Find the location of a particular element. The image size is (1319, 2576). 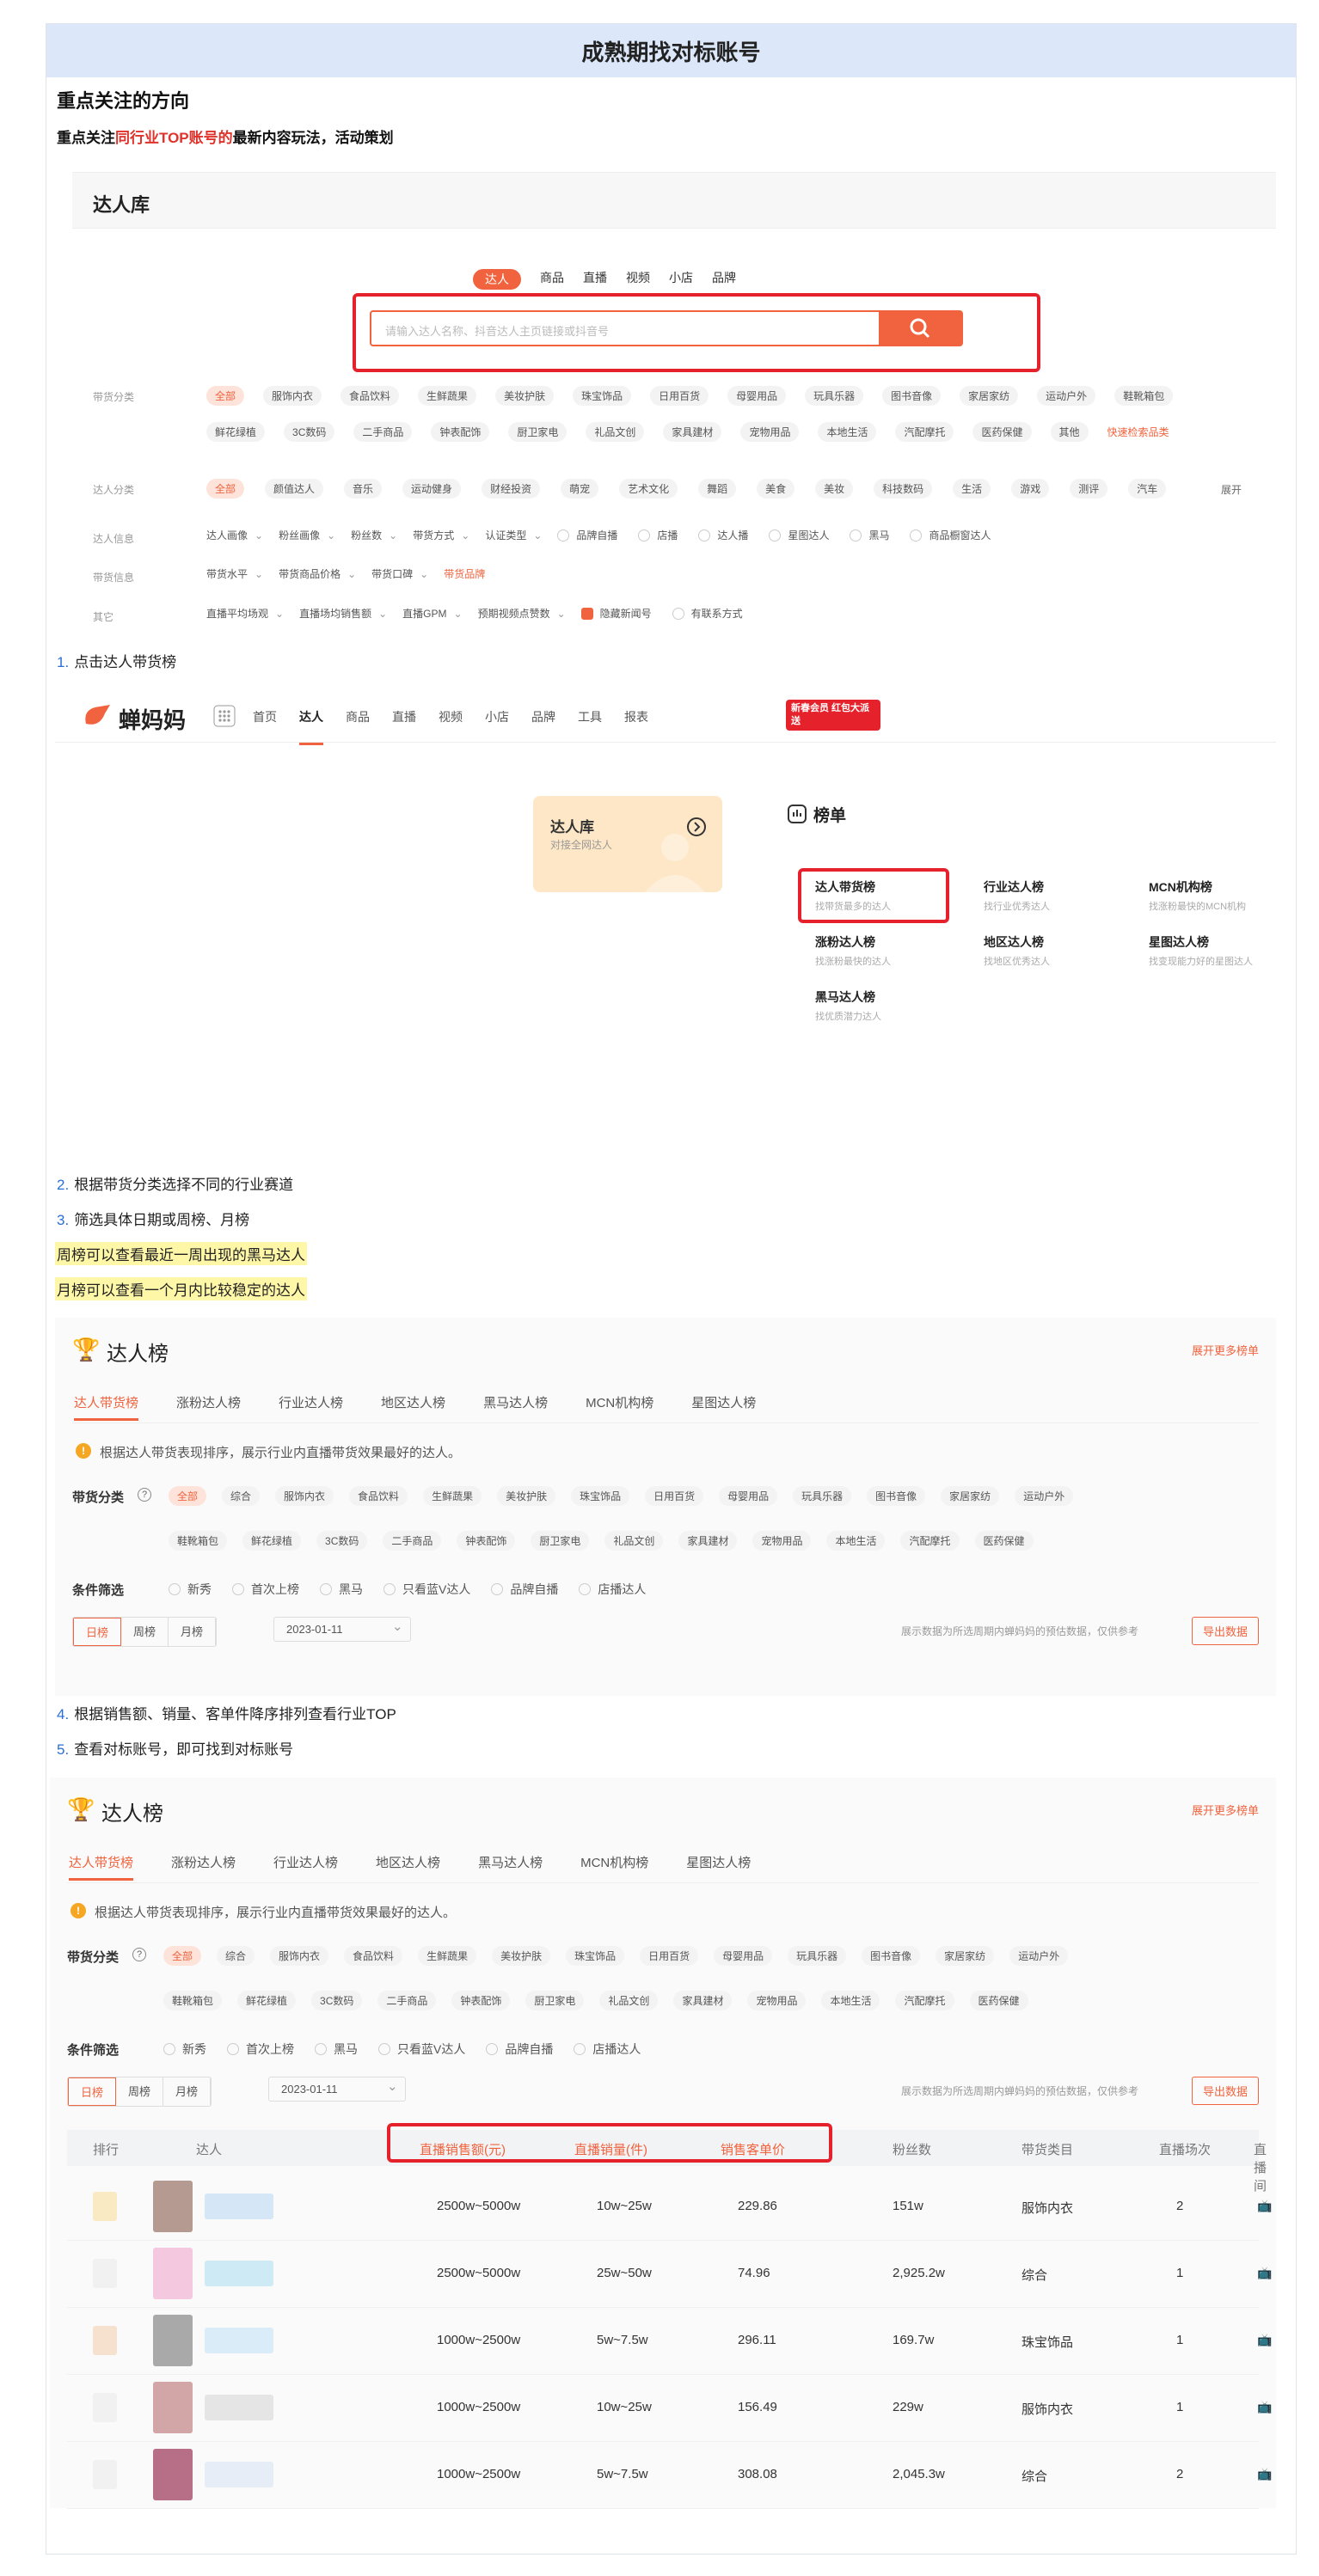

tab-1: 商品 is located at coordinates (552, 279).